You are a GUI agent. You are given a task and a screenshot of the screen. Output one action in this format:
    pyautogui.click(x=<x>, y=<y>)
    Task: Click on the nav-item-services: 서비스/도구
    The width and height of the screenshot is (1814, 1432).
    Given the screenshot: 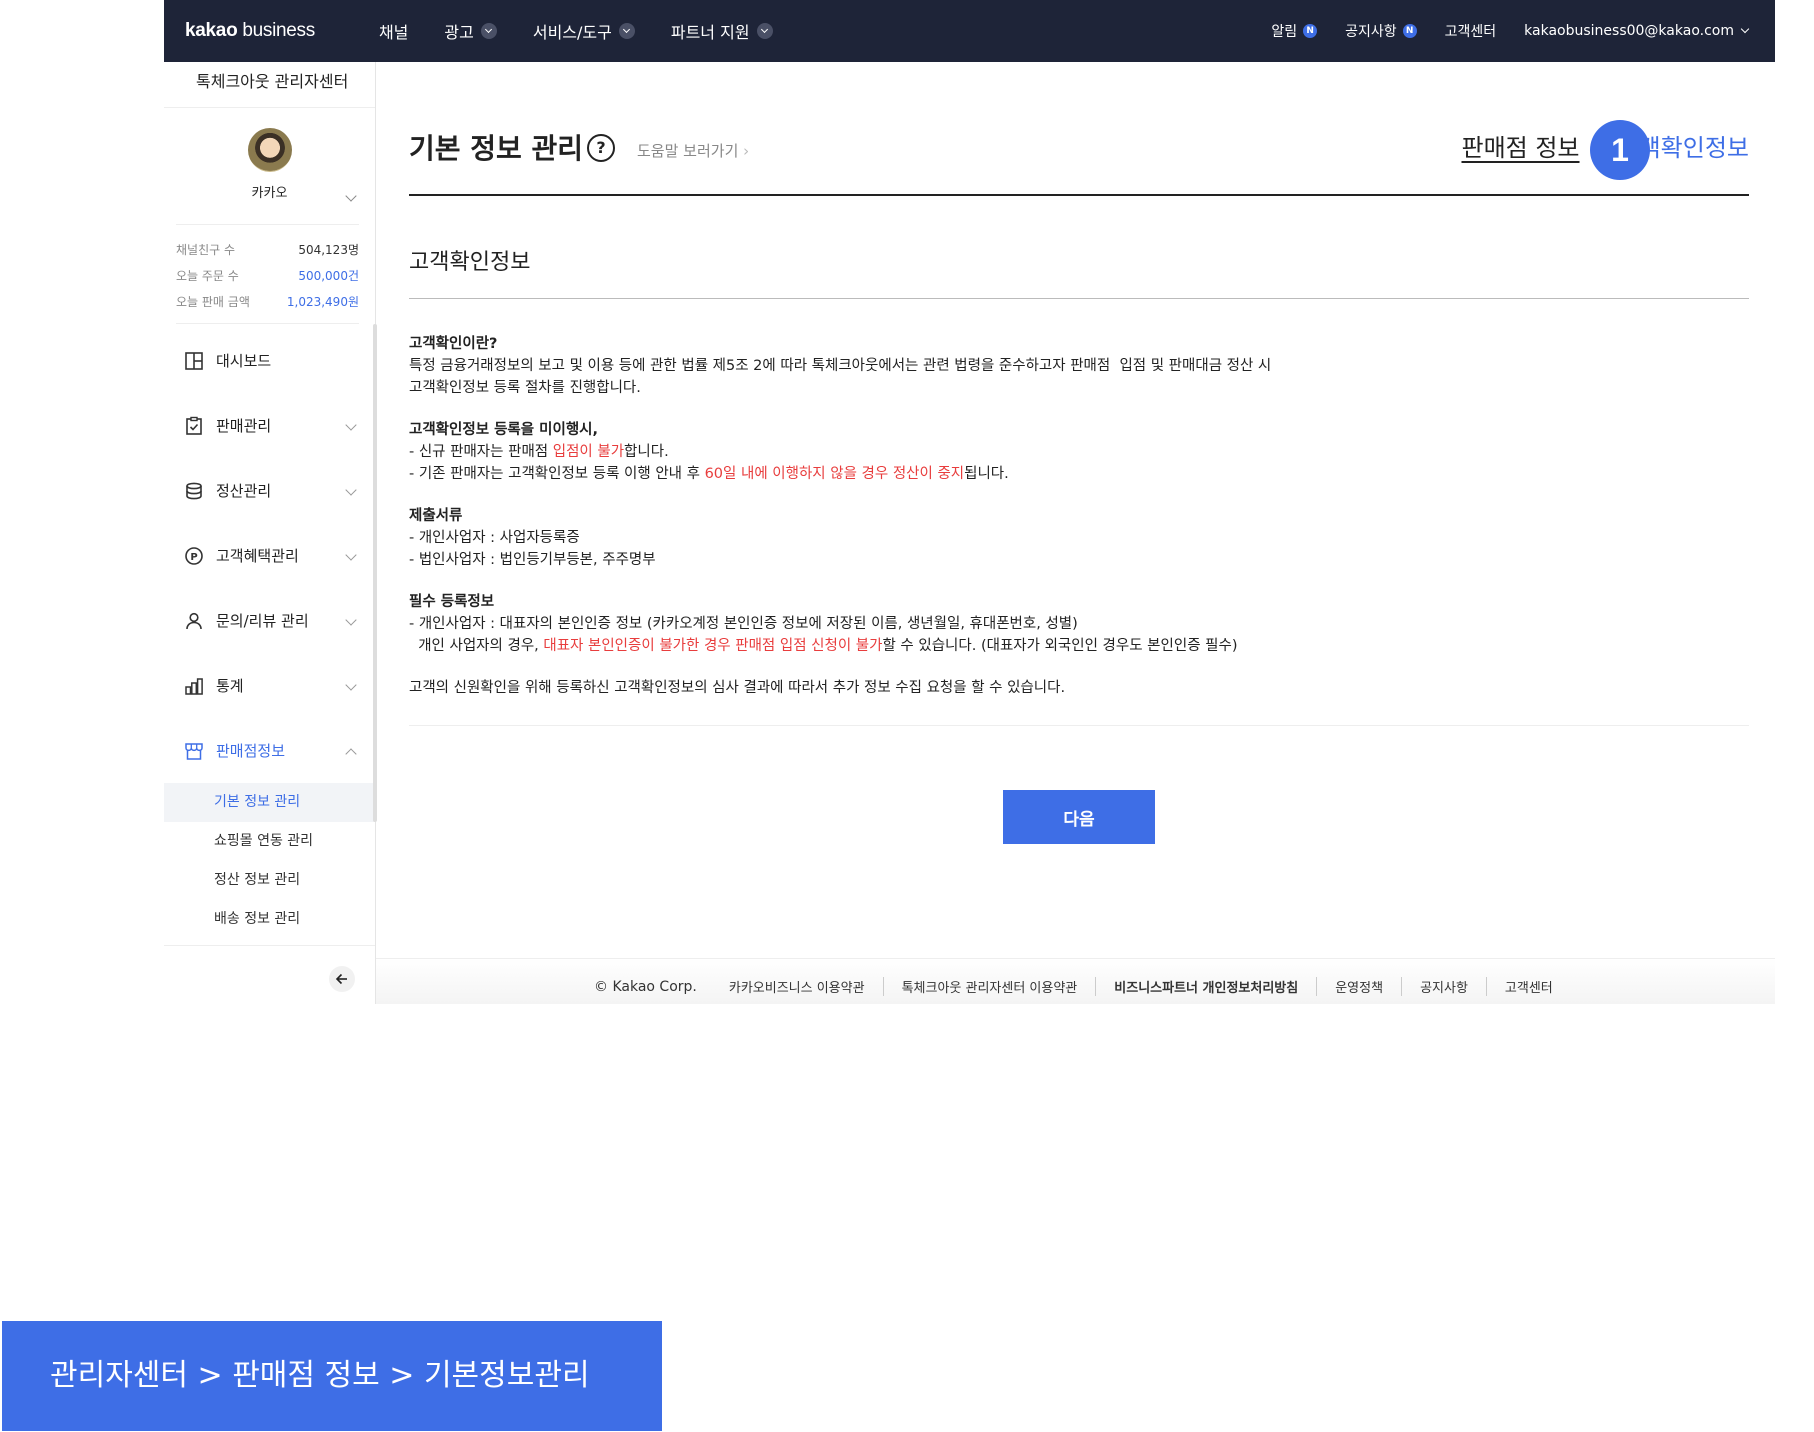 What is the action you would take?
    pyautogui.click(x=584, y=31)
    